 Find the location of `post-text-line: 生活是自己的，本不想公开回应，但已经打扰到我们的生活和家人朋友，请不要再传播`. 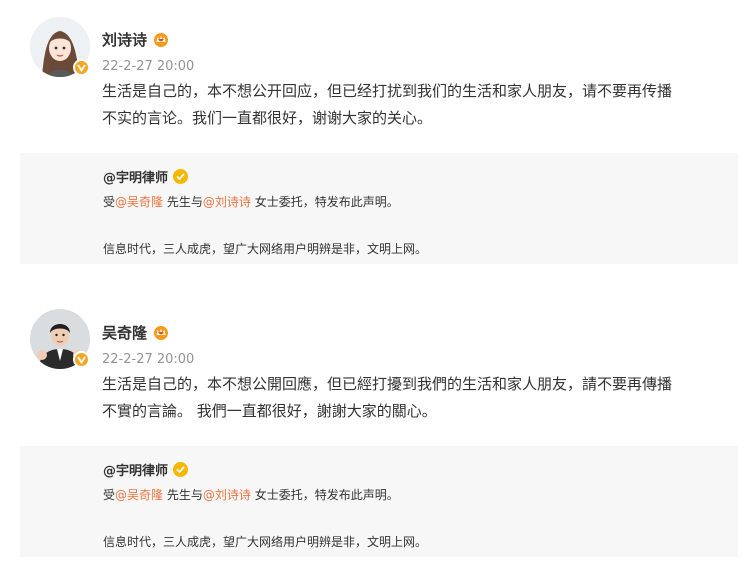

post-text-line: 生活是自己的，本不想公开回应，但已经打扰到我们的生活和家人朋友，请不要再传播 is located at coordinates (387, 91).